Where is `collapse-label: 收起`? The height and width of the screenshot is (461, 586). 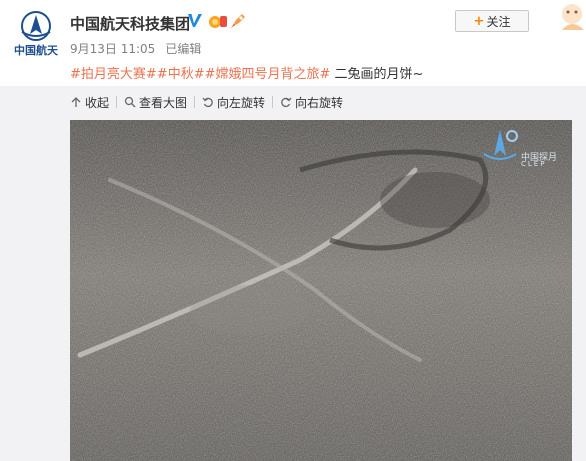
collapse-label: 收起 is located at coordinates (97, 102).